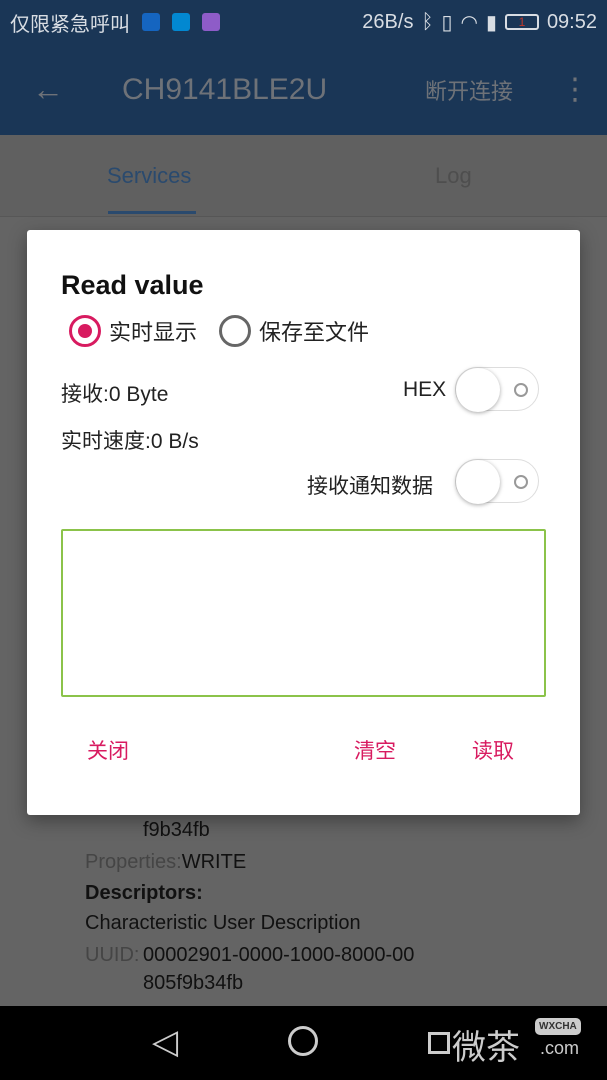  What do you see at coordinates (560, 1048) in the screenshot?
I see `watermark-domain: .com` at bounding box center [560, 1048].